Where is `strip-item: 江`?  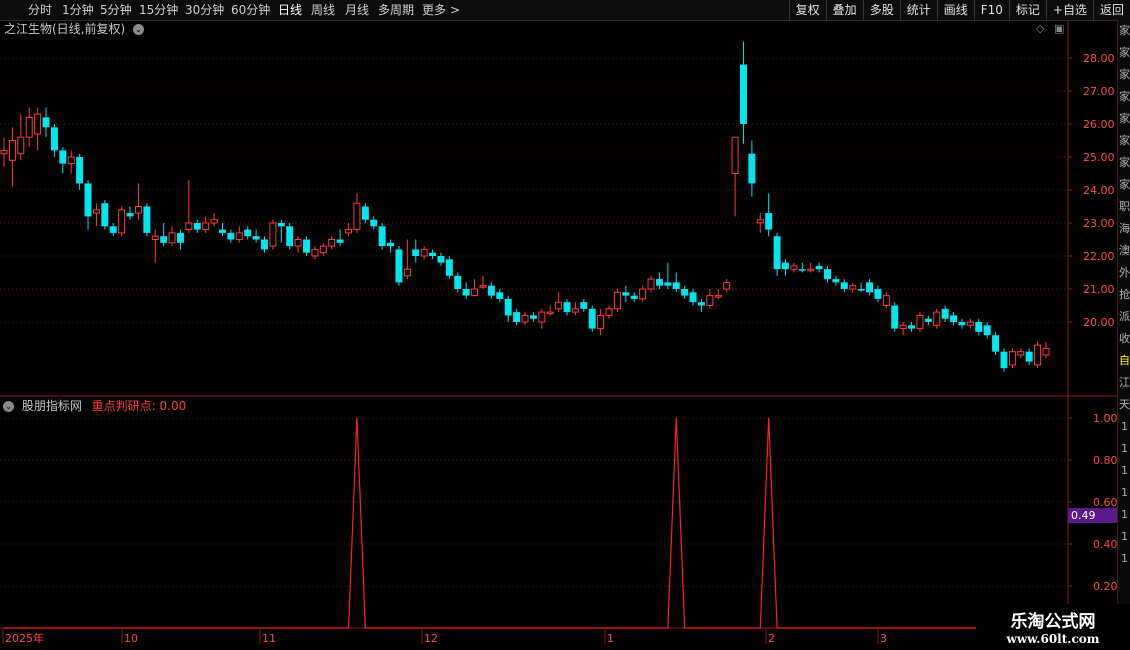 strip-item: 江 is located at coordinates (1124, 383).